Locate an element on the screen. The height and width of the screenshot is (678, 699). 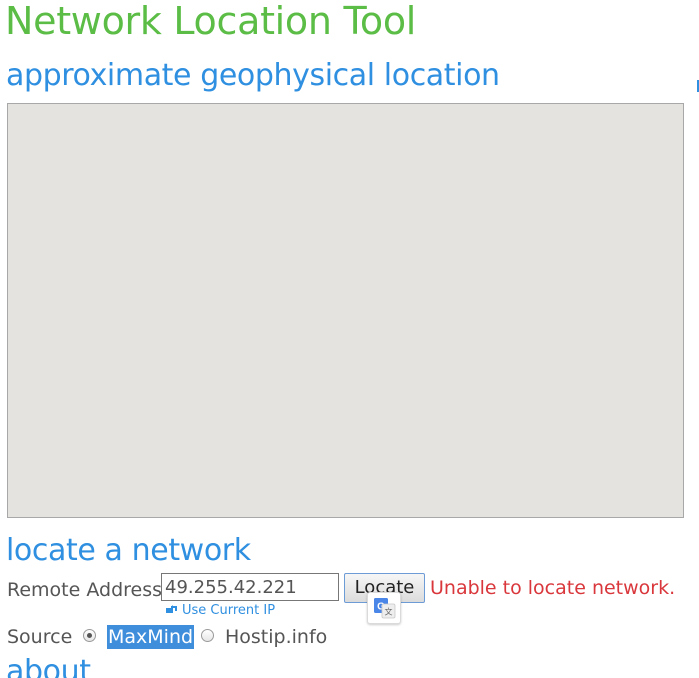
use-current-ip-label: Use Current IP is located at coordinates (229, 610).